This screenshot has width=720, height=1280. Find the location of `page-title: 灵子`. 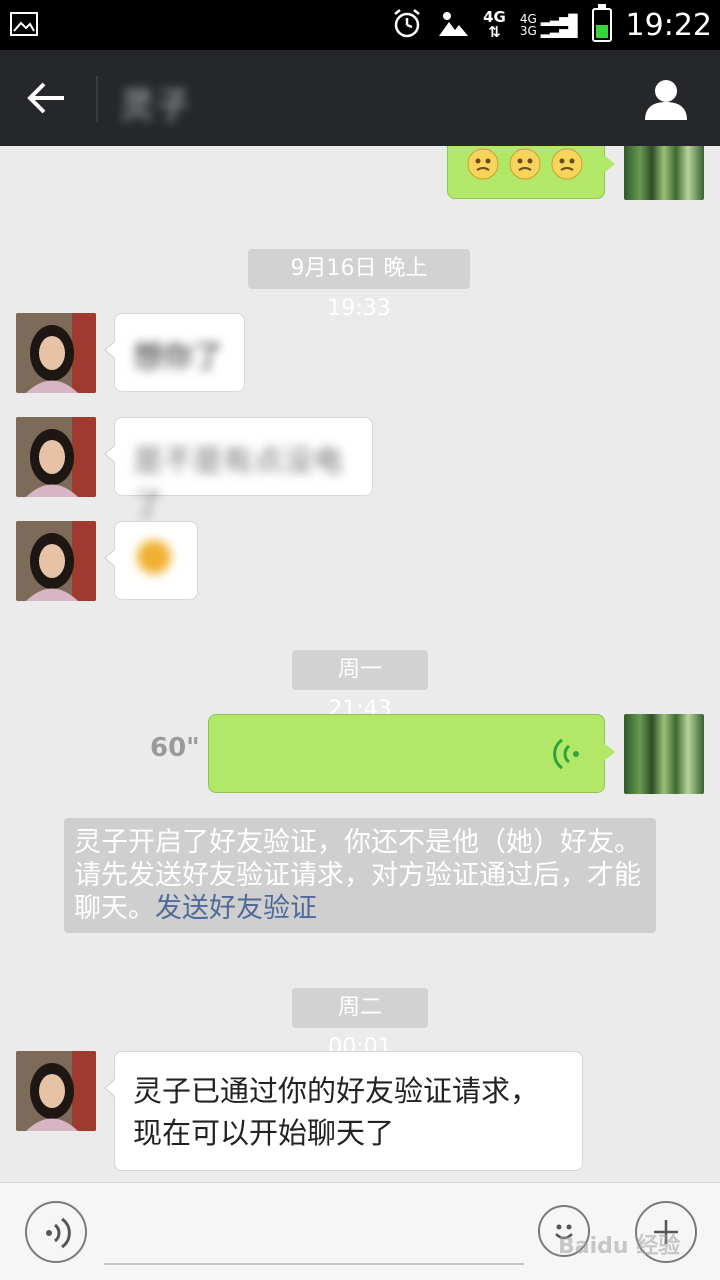

page-title: 灵子 is located at coordinates (156, 106).